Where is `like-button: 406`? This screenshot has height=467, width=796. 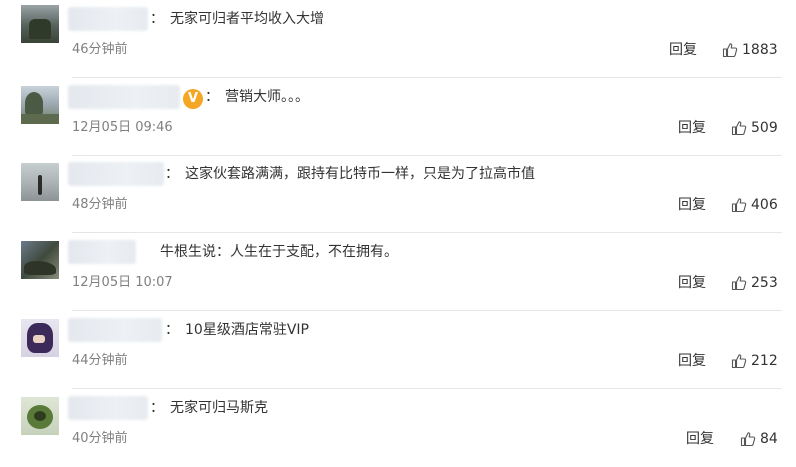
like-button: 406 is located at coordinates (754, 205).